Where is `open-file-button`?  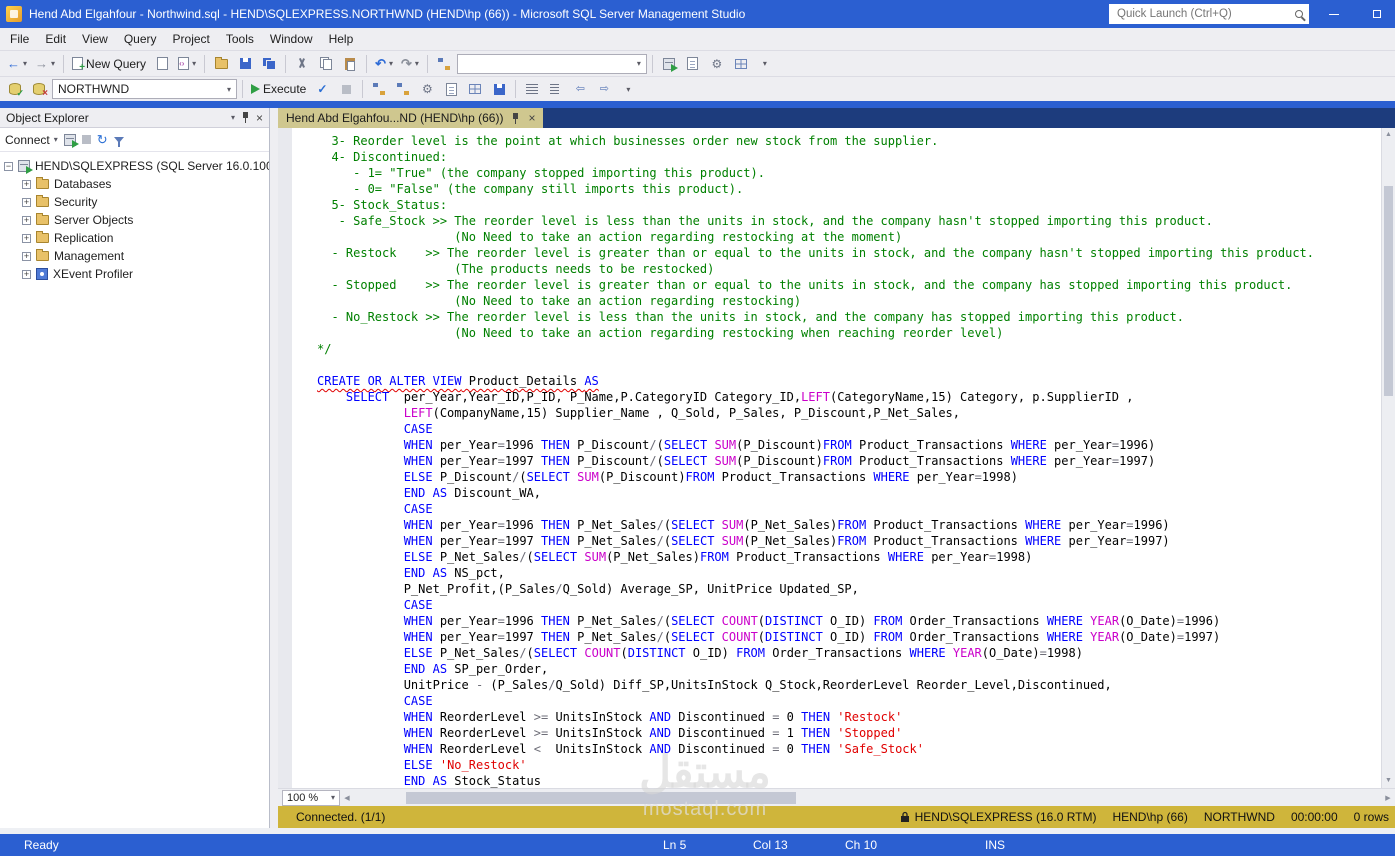 open-file-button is located at coordinates (221, 64).